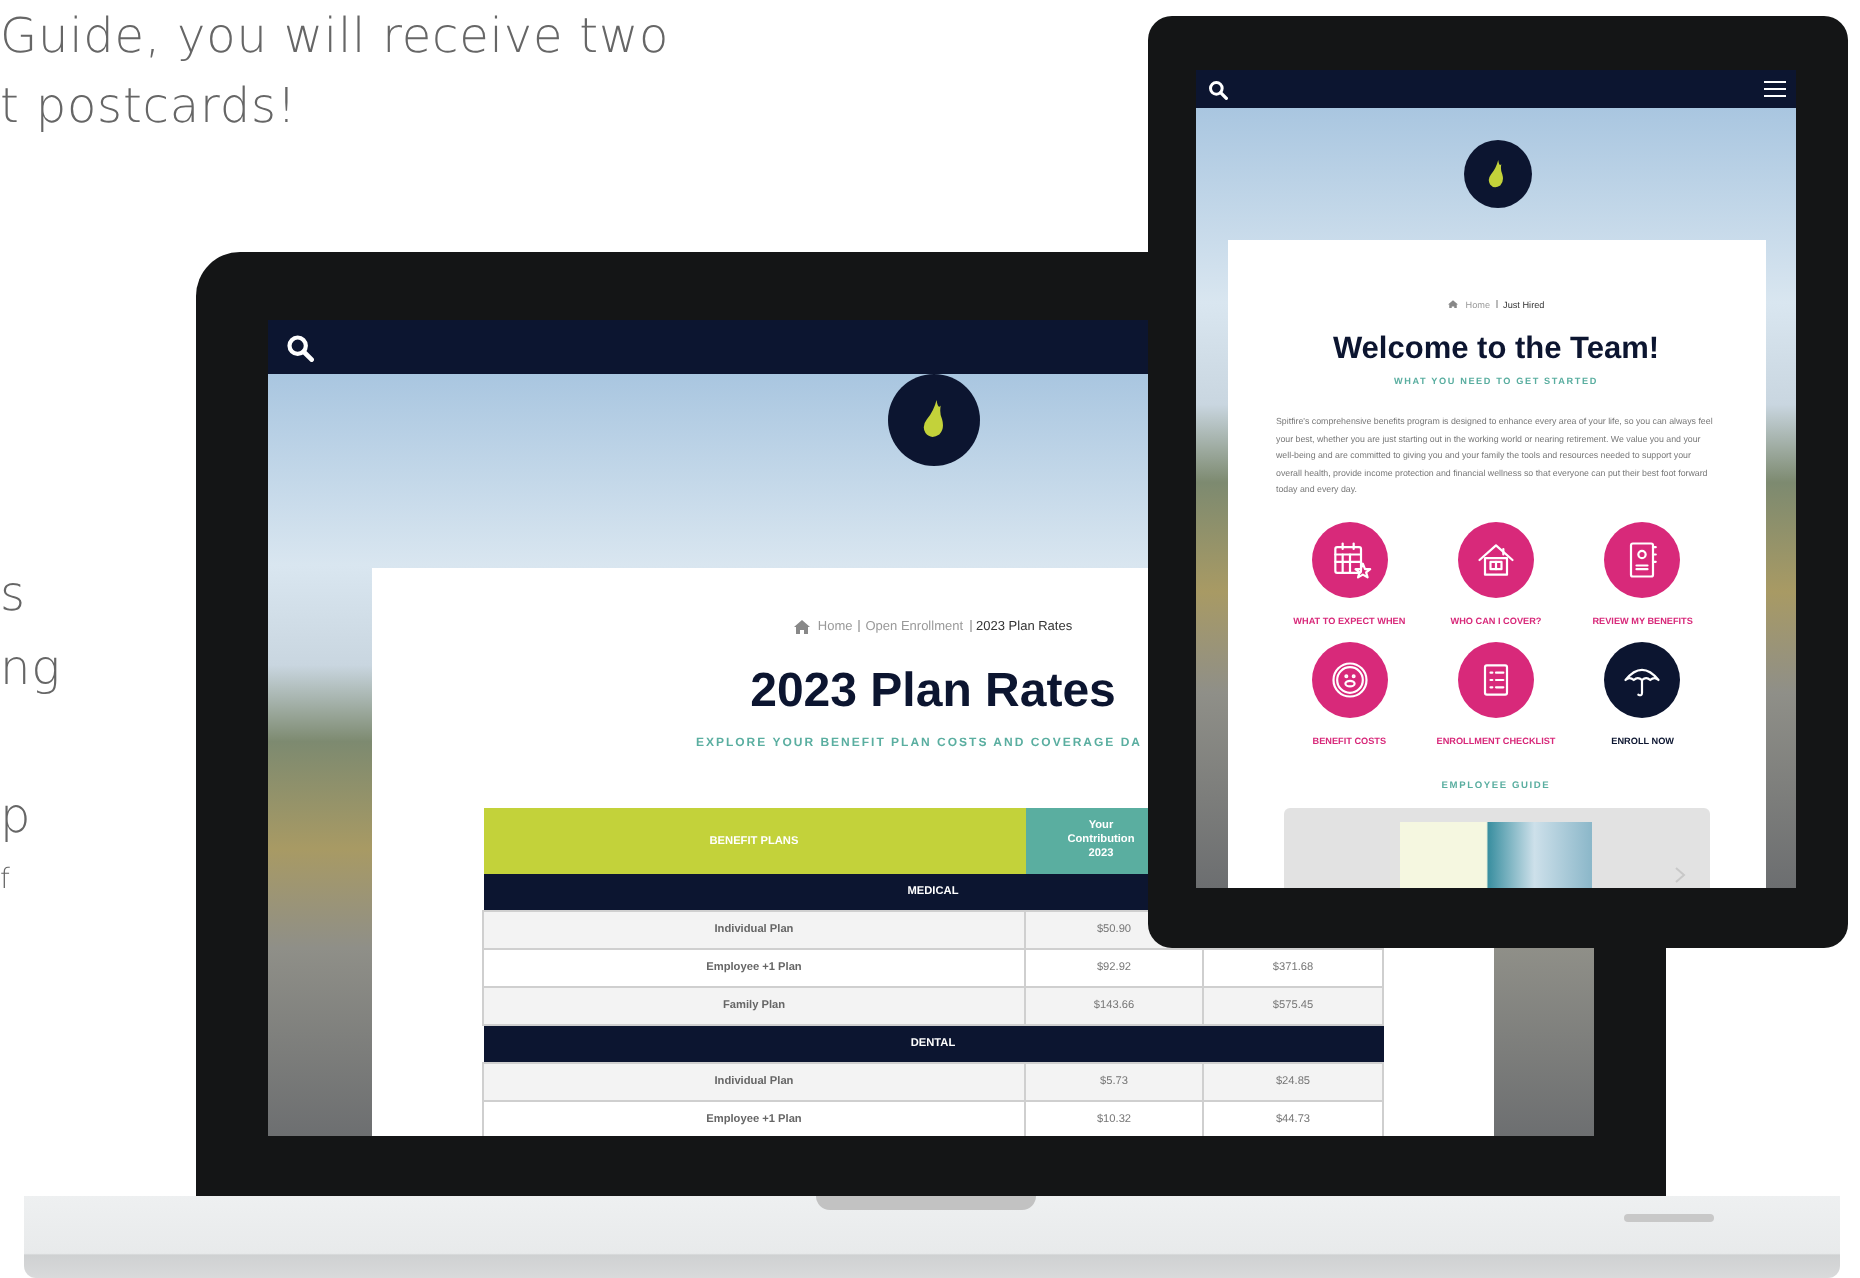 The height and width of the screenshot is (1278, 1860). I want to click on page-title: 2023 Plan Rates, so click(933, 692).